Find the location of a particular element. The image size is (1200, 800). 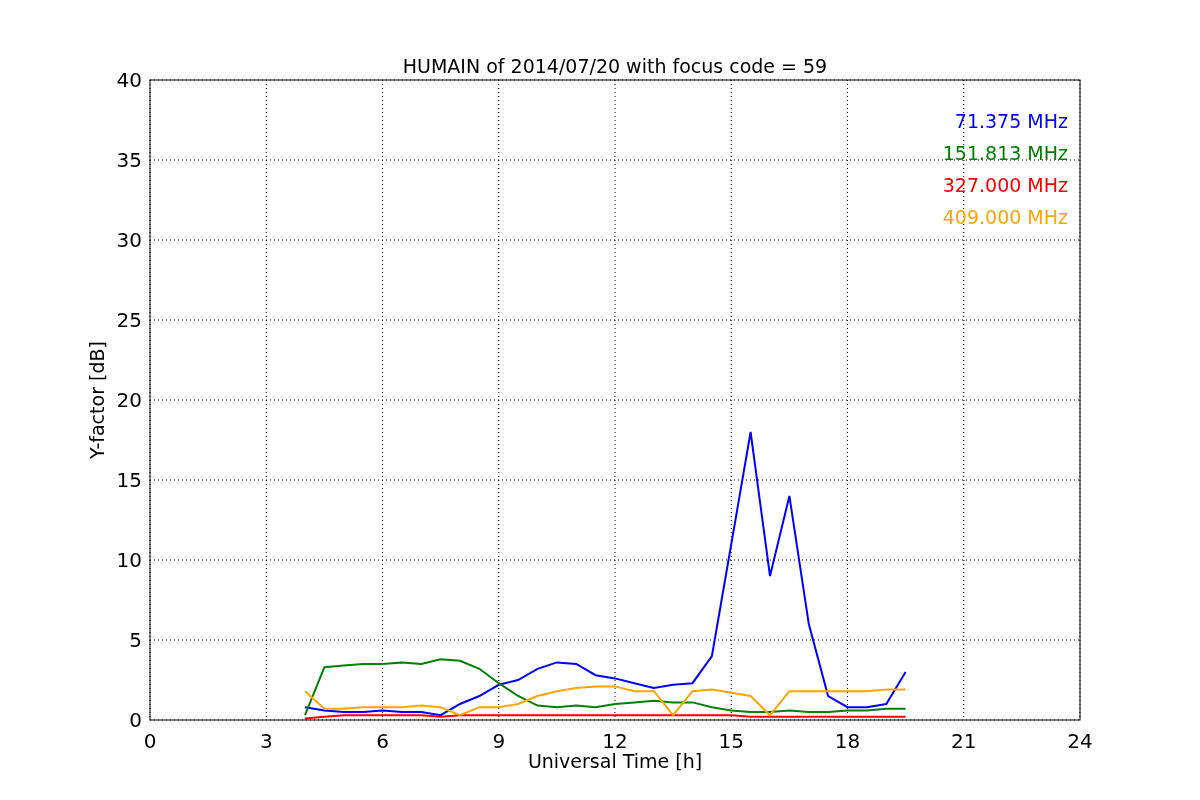

x-tick-label: 24 is located at coordinates (1080, 741).